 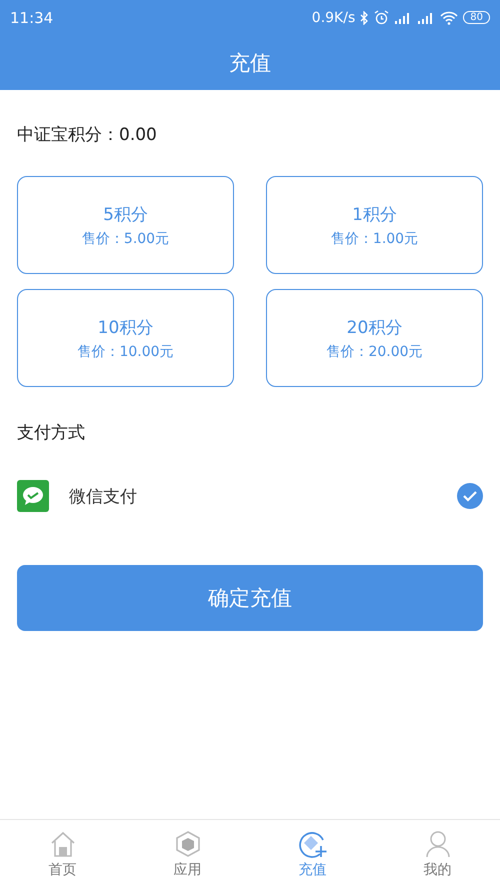 I want to click on package-card: 1积分 售价：1.00元, so click(x=374, y=225).